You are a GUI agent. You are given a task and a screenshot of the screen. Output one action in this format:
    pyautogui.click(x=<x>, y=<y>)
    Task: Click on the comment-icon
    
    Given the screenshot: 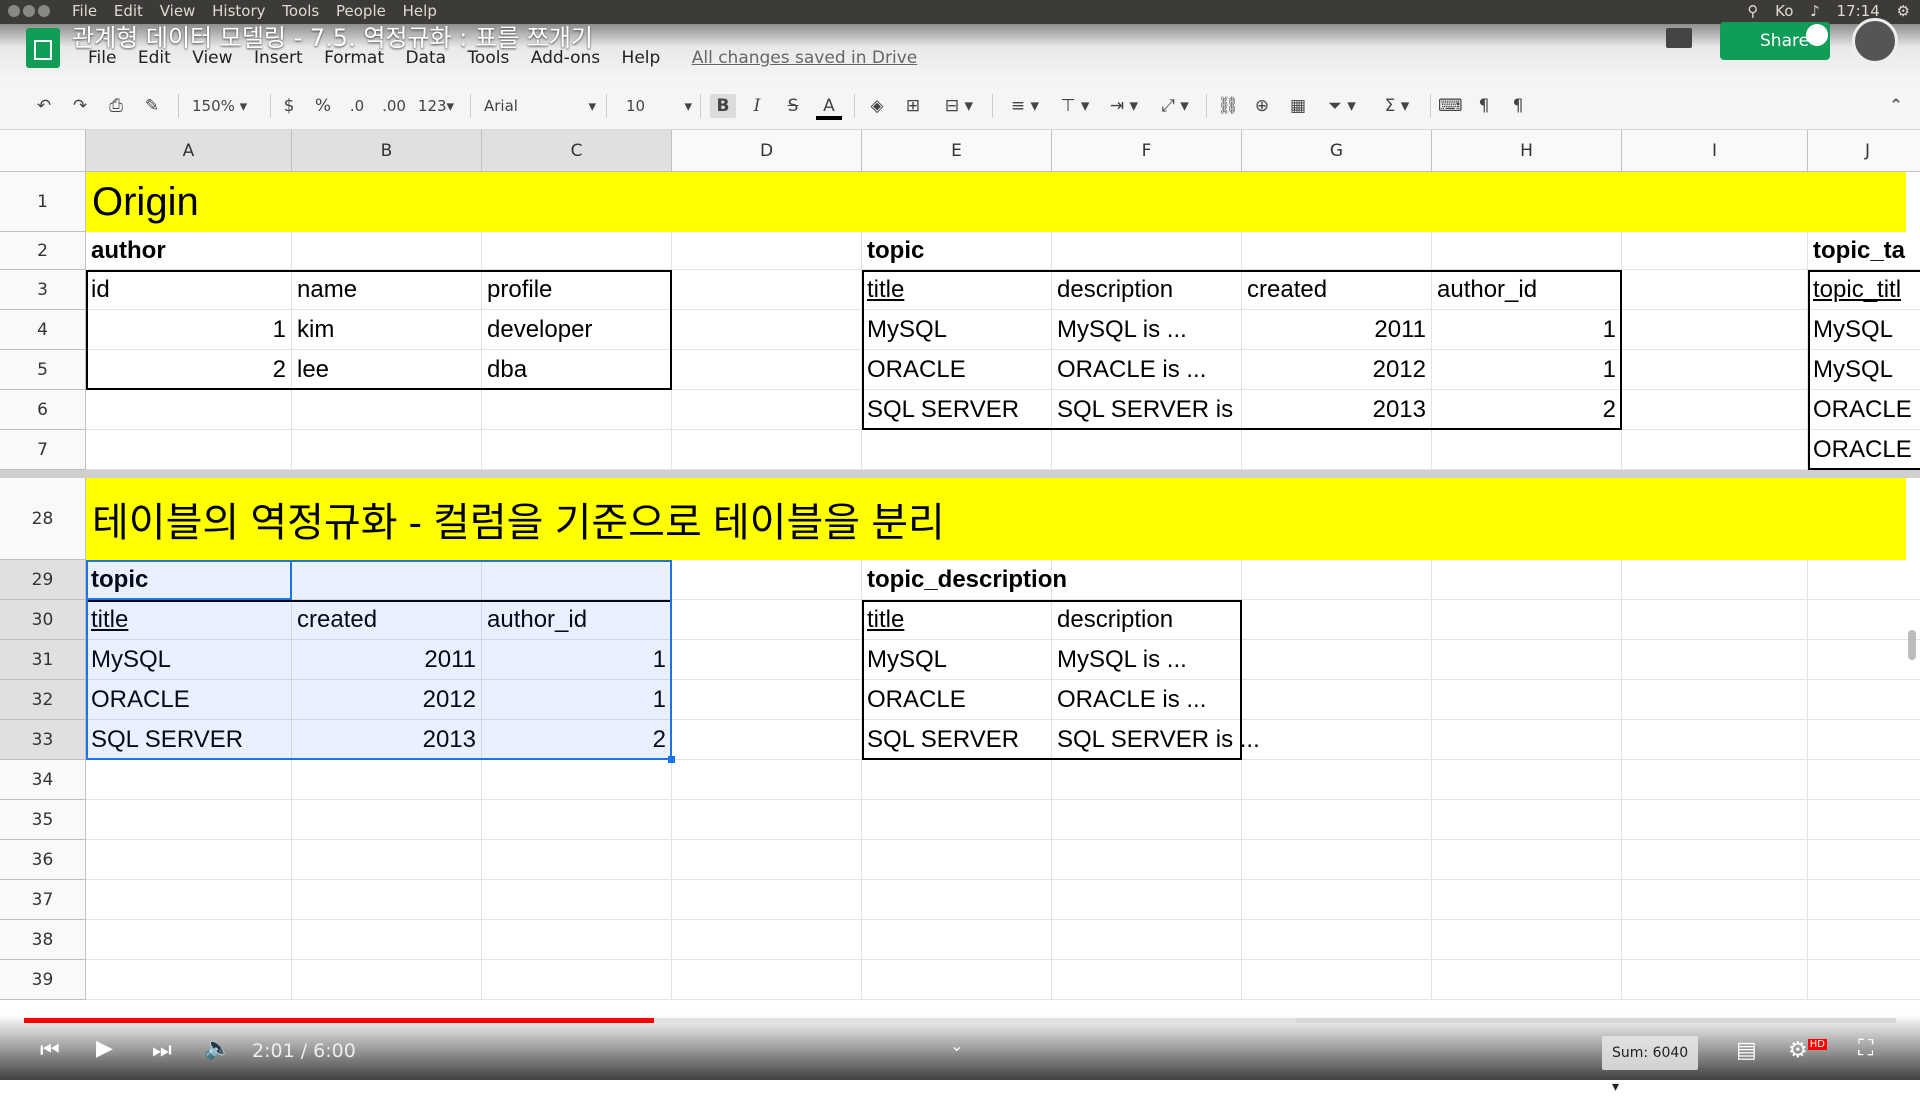 What is the action you would take?
    pyautogui.click(x=1679, y=38)
    